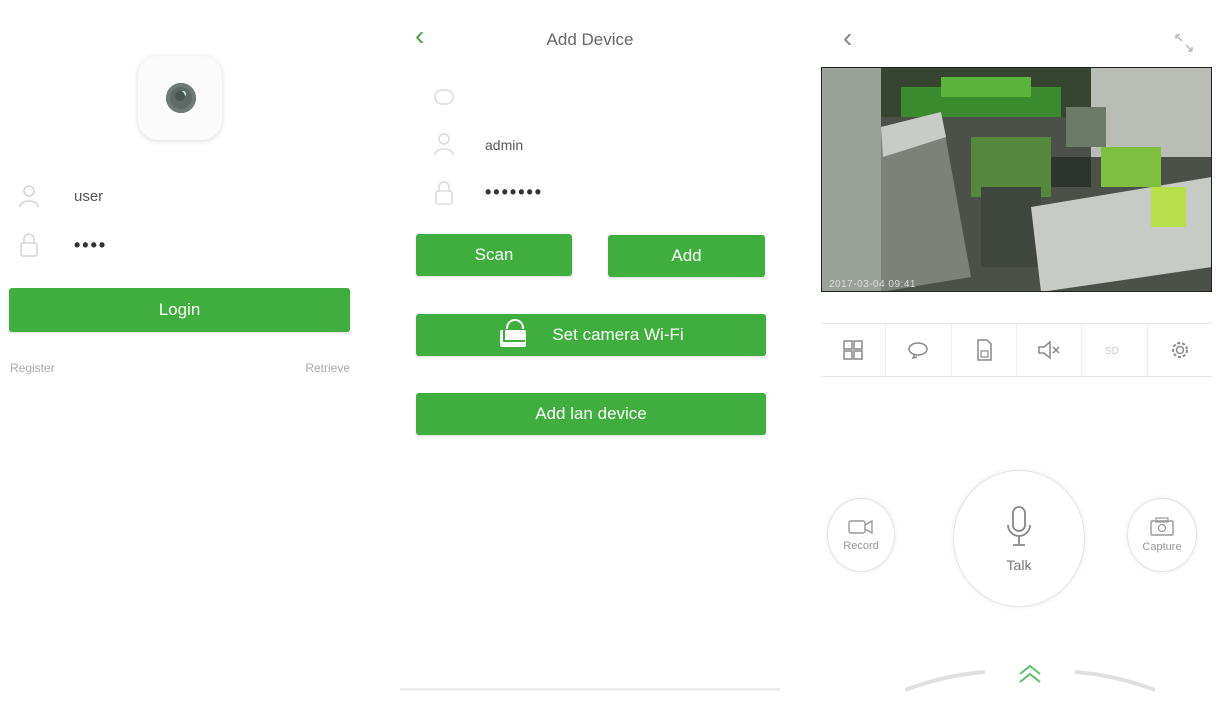 This screenshot has width=1218, height=713. Describe the element at coordinates (1162, 526) in the screenshot. I see `capture-icon` at that location.